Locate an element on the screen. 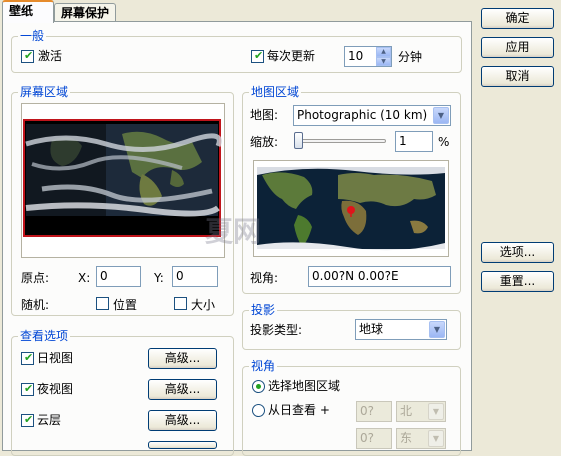 Image resolution: width=561 pixels, height=456 pixels. day-view-checkbox: ✔ is located at coordinates (27, 358).